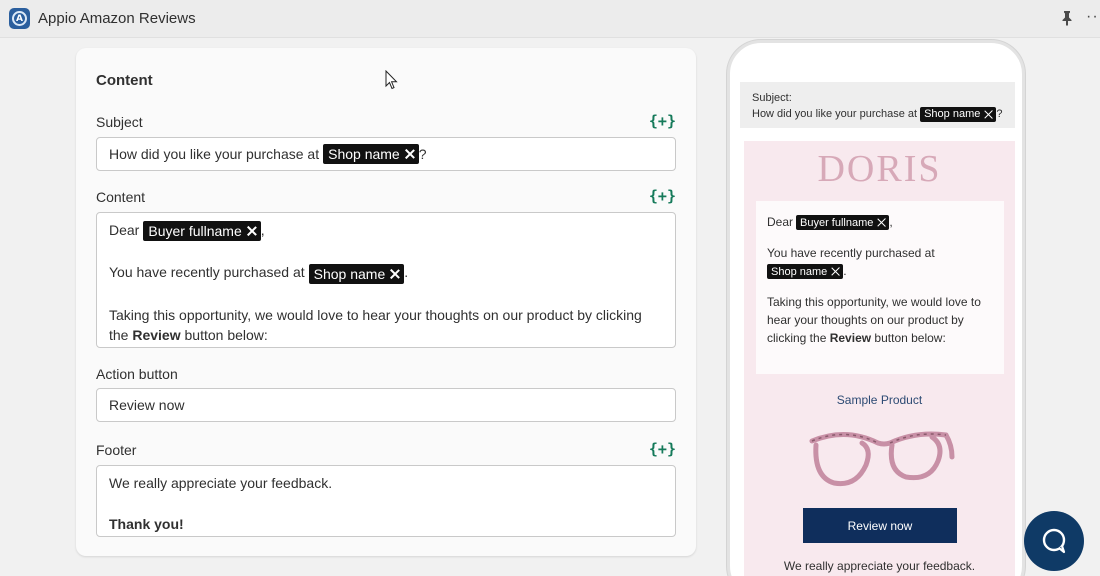  What do you see at coordinates (422, 154) in the screenshot?
I see `subject-text-end: ?` at bounding box center [422, 154].